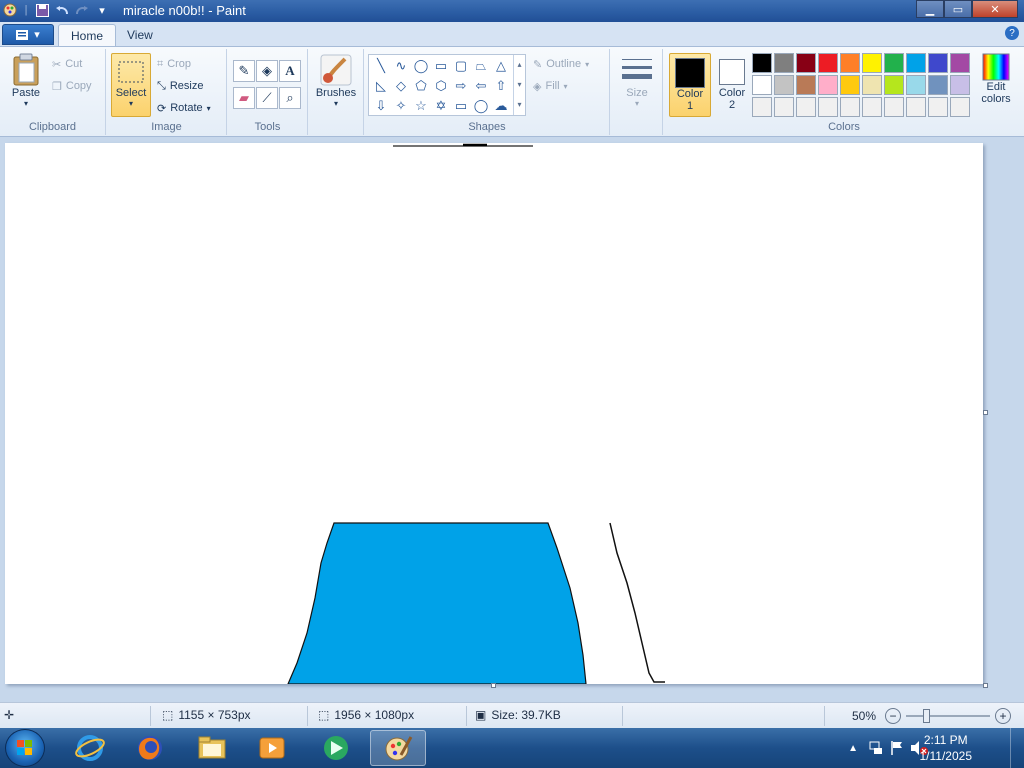  Describe the element at coordinates (272, 748) in the screenshot. I see `media-player-icon` at that location.